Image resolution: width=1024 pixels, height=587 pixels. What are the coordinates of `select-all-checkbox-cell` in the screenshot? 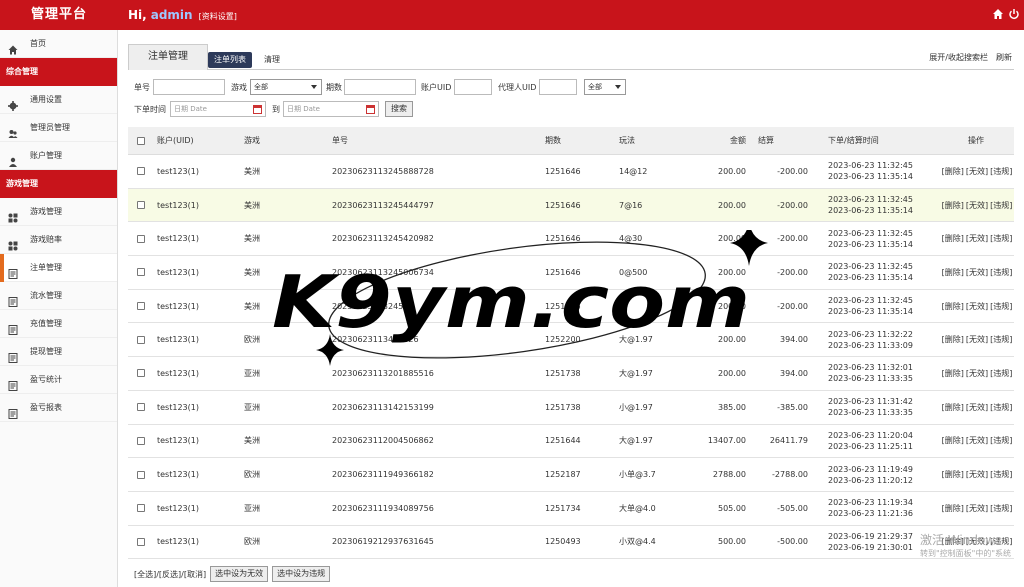 It's located at (141, 140).